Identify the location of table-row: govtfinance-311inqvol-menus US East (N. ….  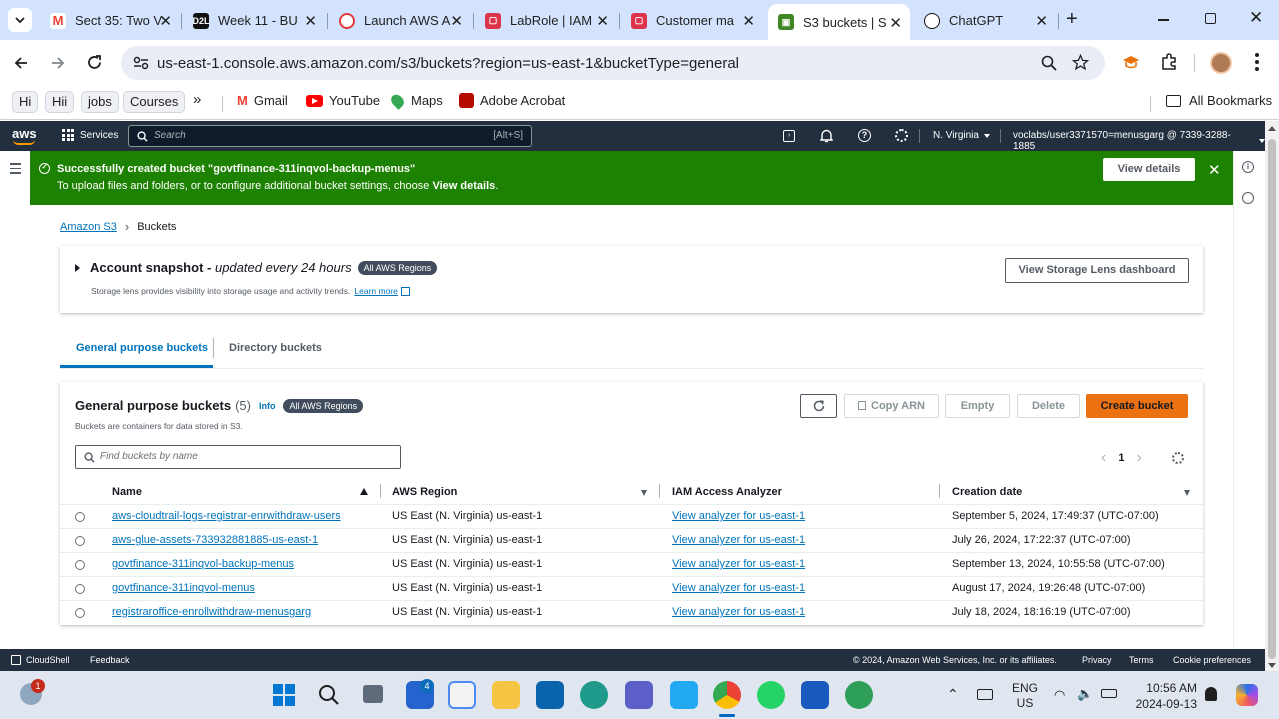
(631, 588).